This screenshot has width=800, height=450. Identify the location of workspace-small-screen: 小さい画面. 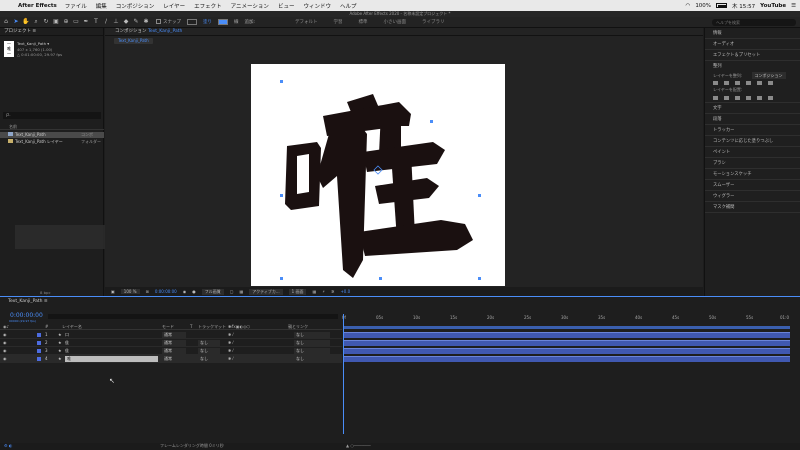
(395, 22).